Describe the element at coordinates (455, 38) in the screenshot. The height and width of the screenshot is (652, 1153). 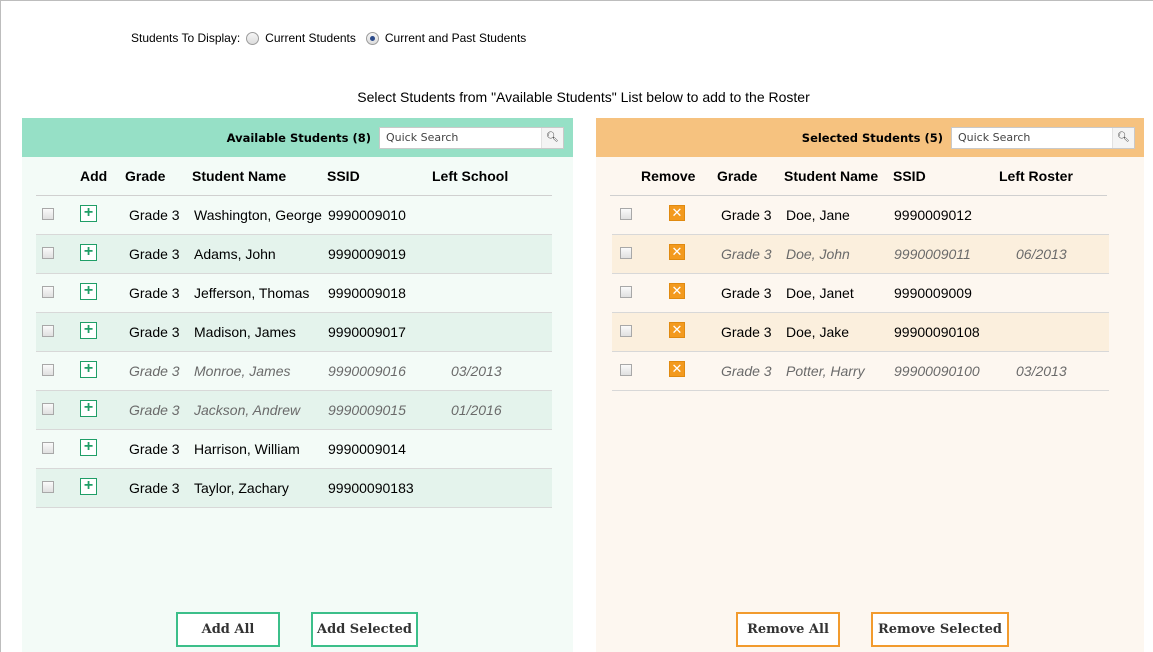
I see `radio-current-and-past-students-label: Current and Past Students` at that location.